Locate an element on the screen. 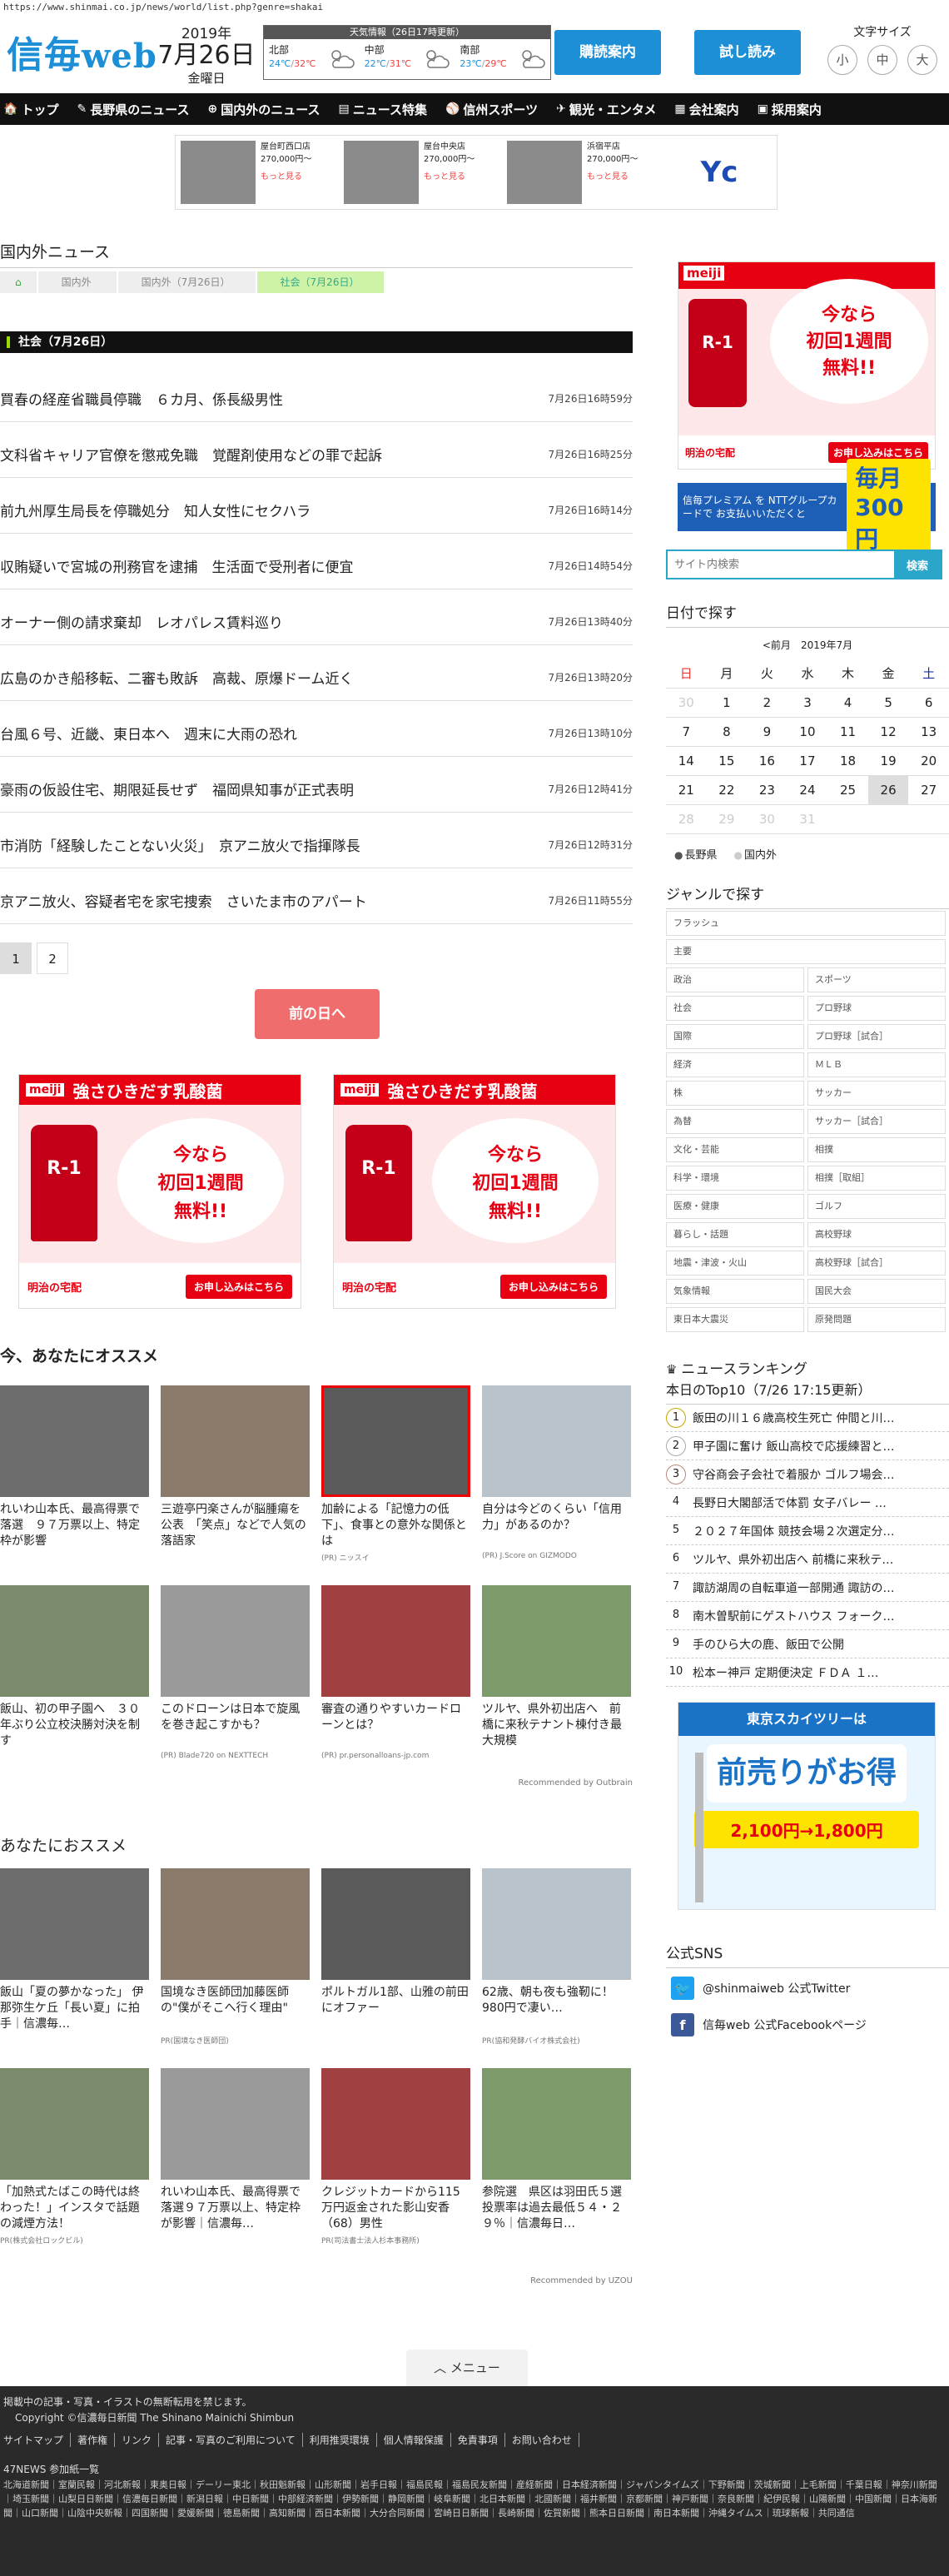 This screenshot has width=949, height=2576. card-caption: 国境なき医師団加藤医師の"僕がそこへ行く理由" is located at coordinates (236, 2009).